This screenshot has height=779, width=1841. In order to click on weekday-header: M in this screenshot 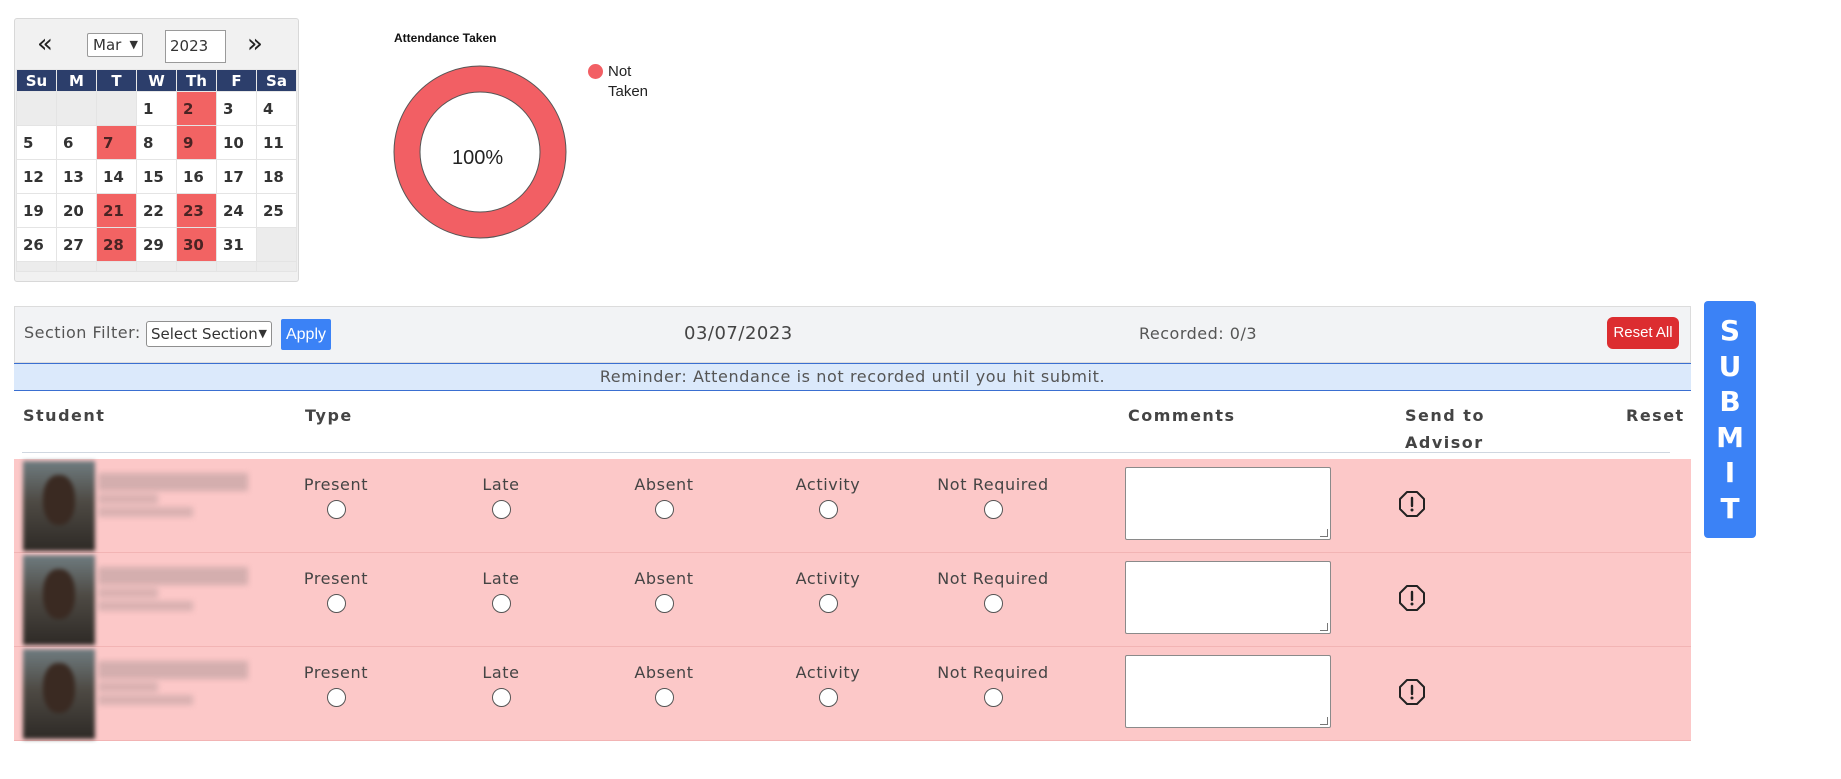, I will do `click(76, 80)`.